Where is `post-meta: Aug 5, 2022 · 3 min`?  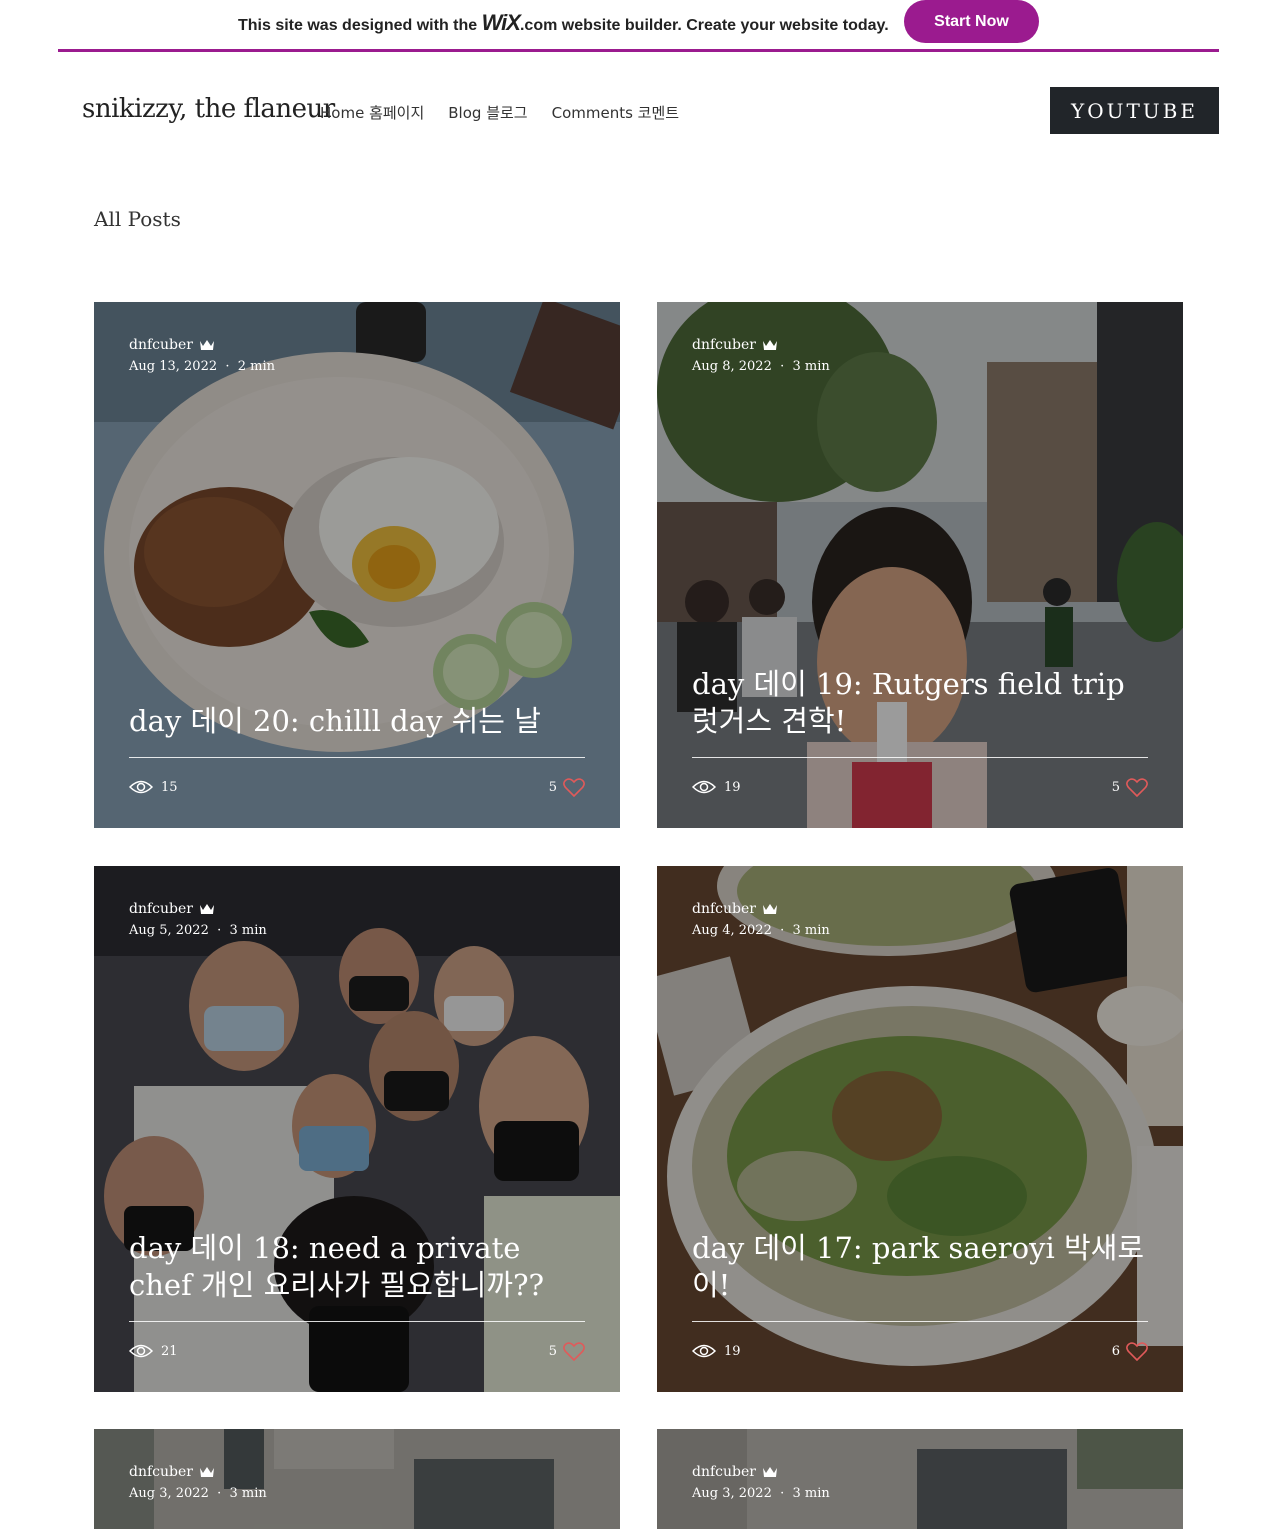 post-meta: Aug 5, 2022 · 3 min is located at coordinates (198, 930).